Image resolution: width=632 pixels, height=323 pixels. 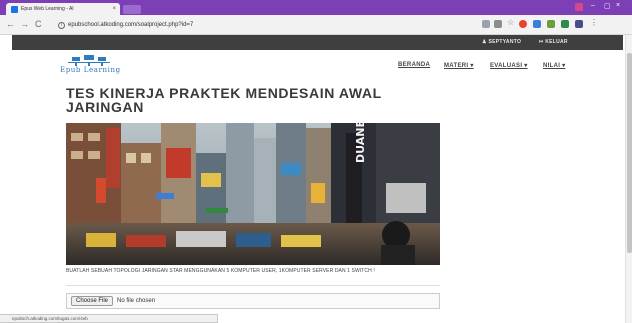 What do you see at coordinates (61, 25) in the screenshot?
I see `info-icon: i` at bounding box center [61, 25].